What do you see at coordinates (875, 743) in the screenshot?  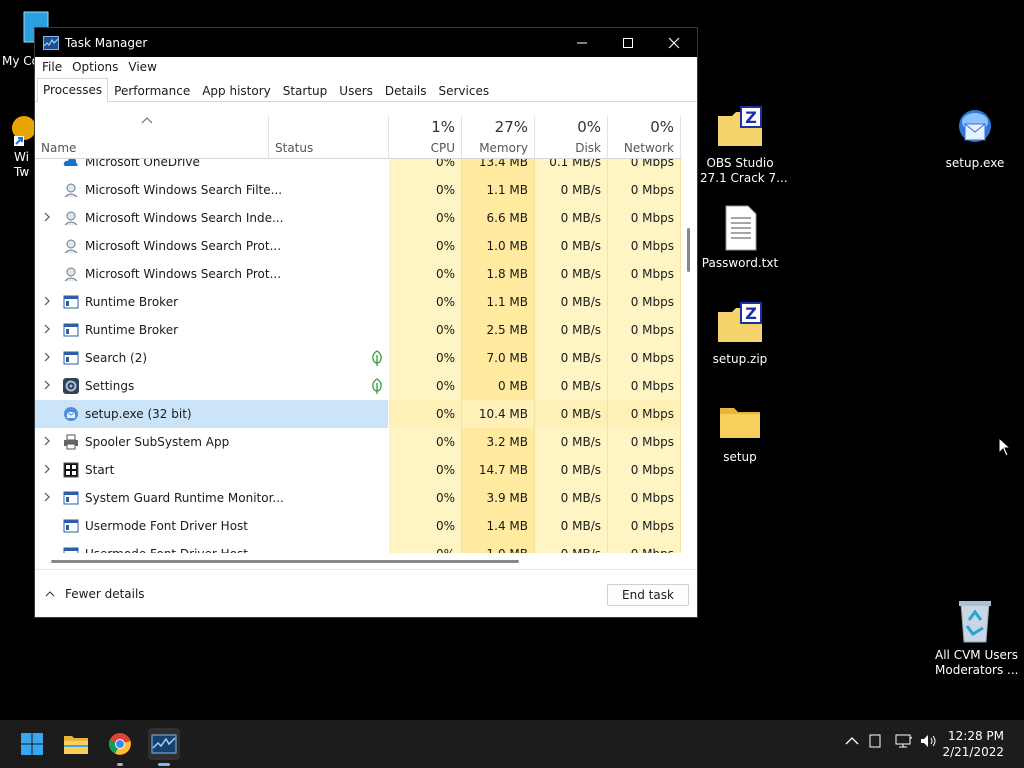 I see `tray-tablet-button` at bounding box center [875, 743].